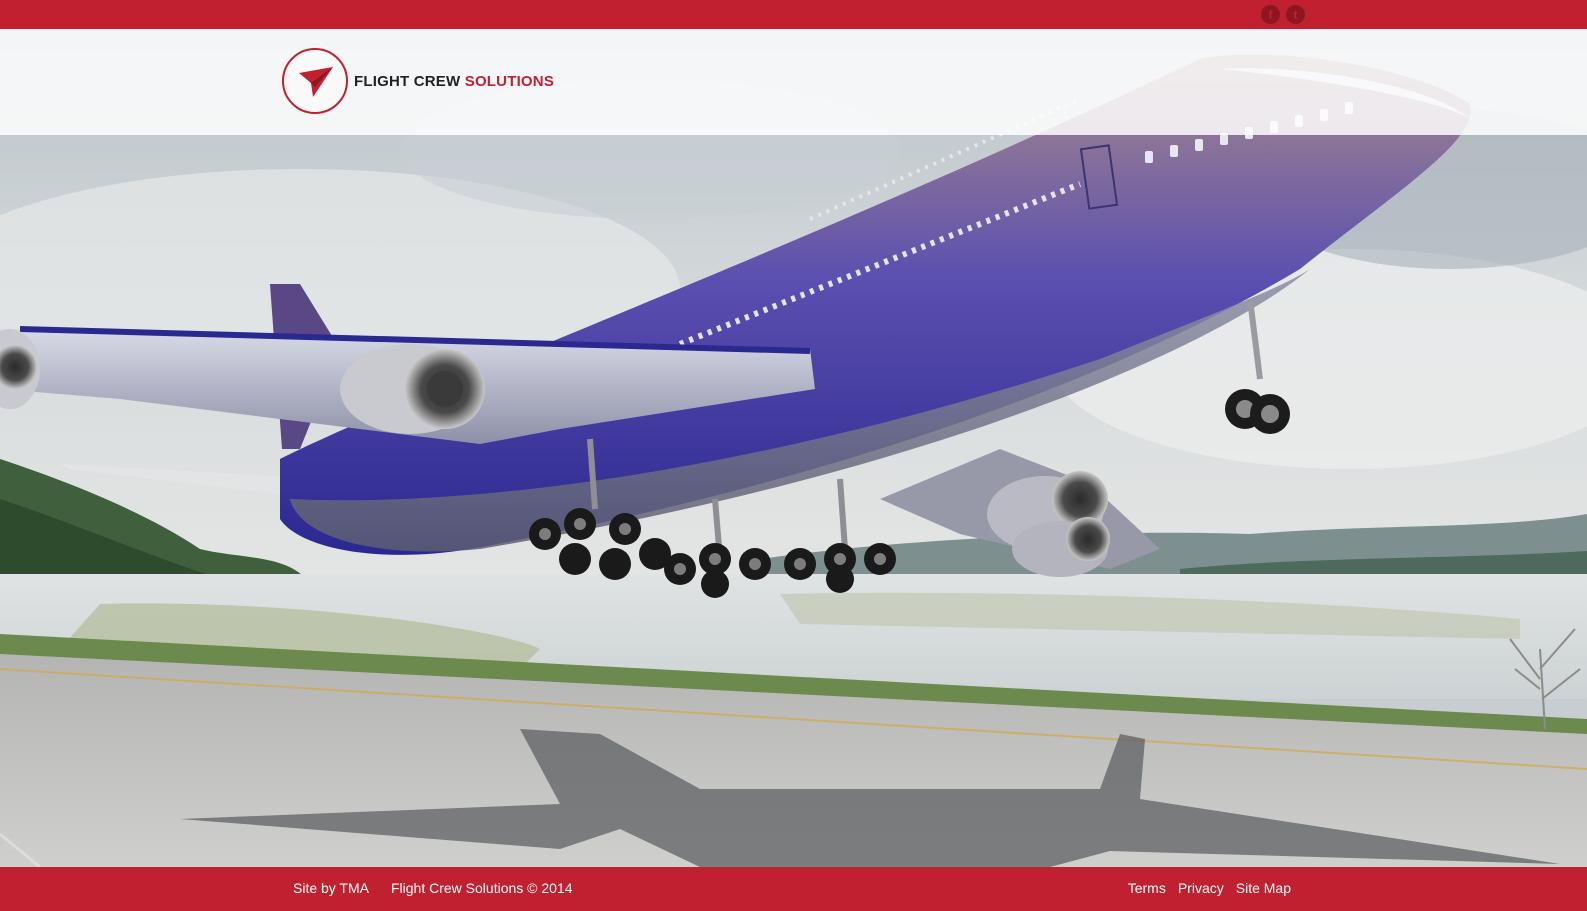  What do you see at coordinates (1147, 888) in the screenshot?
I see `terms-link: Terms` at bounding box center [1147, 888].